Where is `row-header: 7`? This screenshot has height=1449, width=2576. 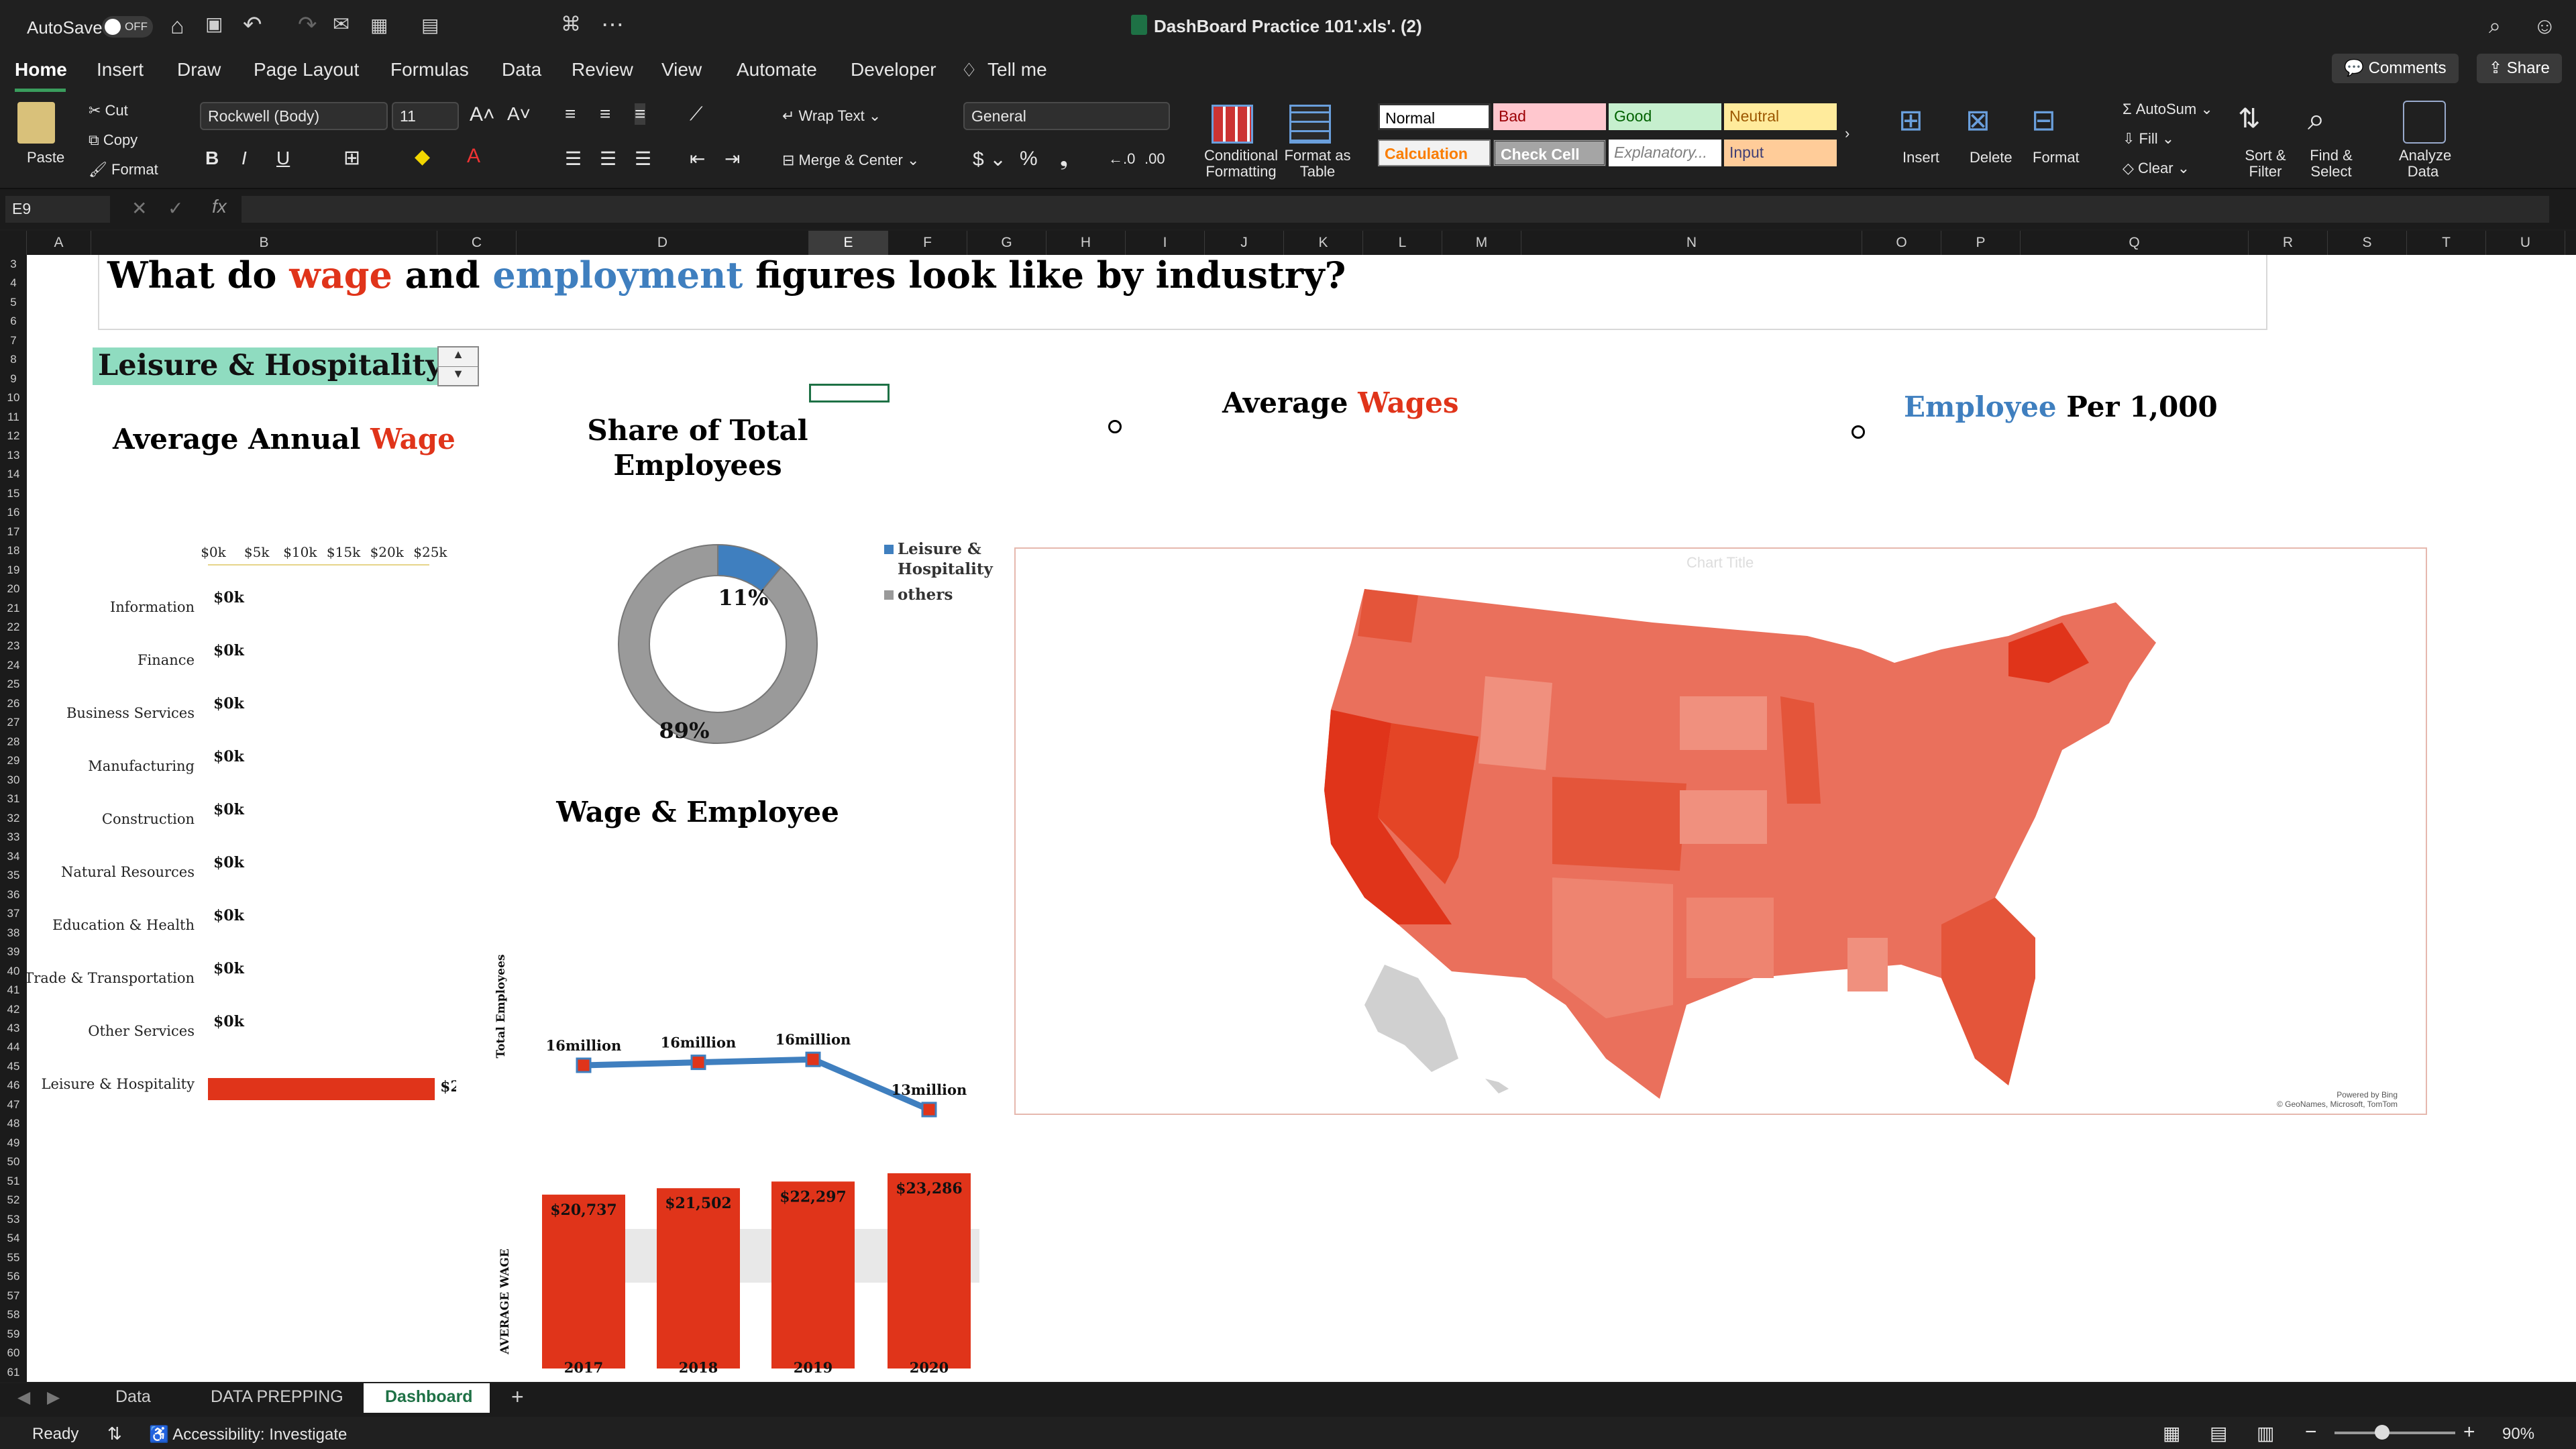
row-header: 7 is located at coordinates (13, 340).